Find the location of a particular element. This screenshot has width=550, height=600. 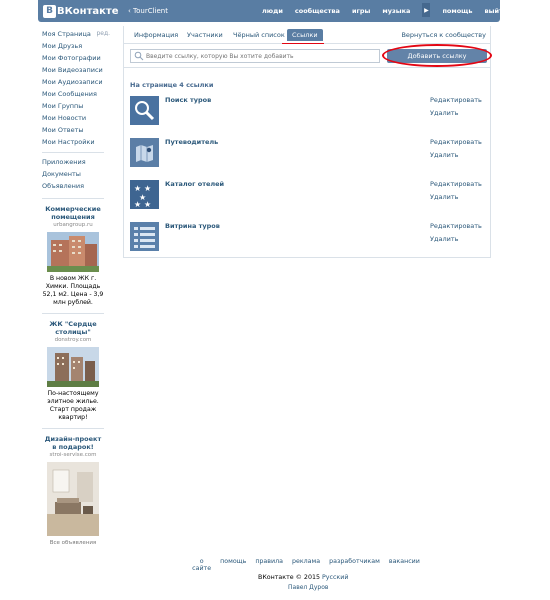

nav-music: музыка is located at coordinates (396, 12).